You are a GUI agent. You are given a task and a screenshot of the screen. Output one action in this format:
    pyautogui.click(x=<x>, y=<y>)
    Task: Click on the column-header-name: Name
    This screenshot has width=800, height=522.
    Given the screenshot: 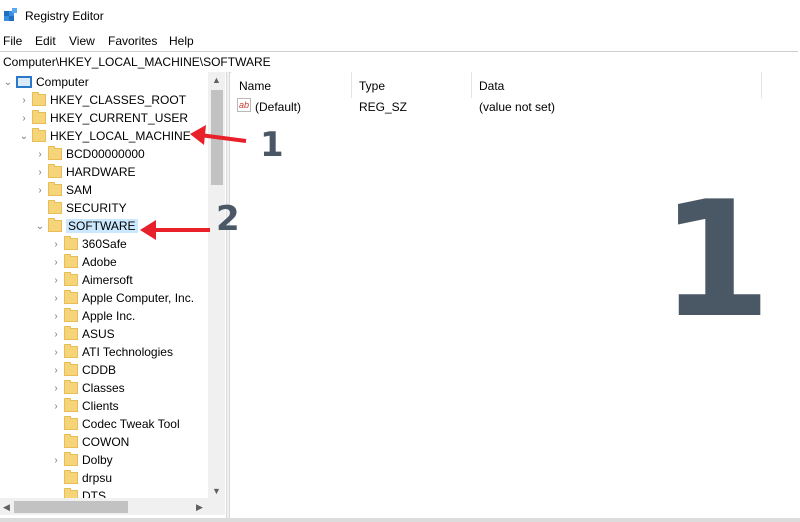 What is the action you would take?
    pyautogui.click(x=291, y=85)
    